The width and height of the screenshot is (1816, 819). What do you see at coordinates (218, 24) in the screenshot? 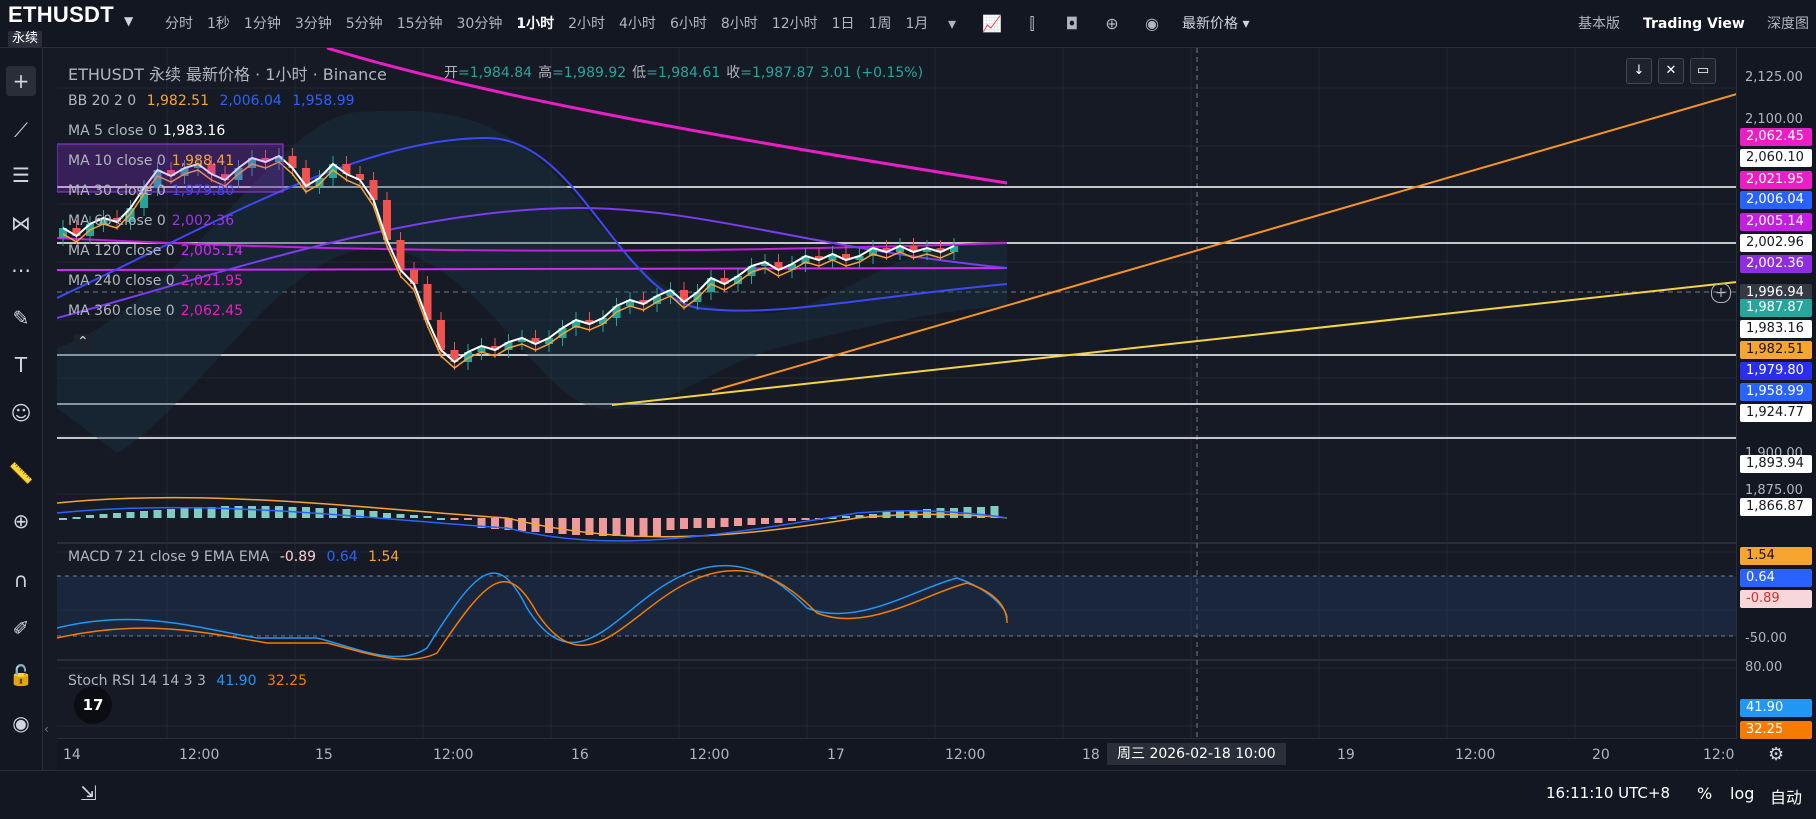
I see `interval-1: 1秒` at bounding box center [218, 24].